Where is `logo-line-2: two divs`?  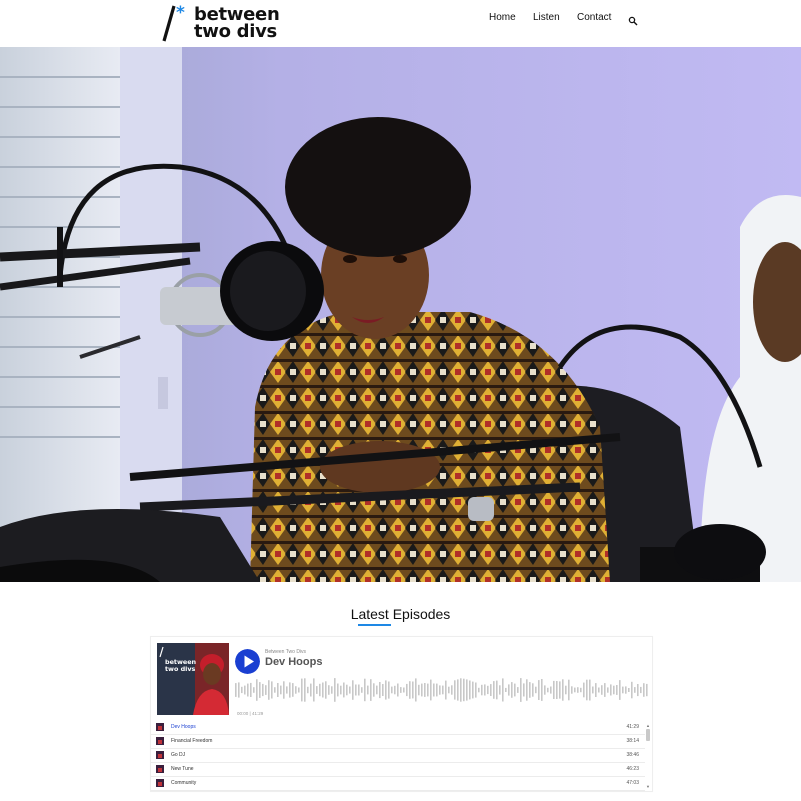 logo-line-2: two divs is located at coordinates (235, 31).